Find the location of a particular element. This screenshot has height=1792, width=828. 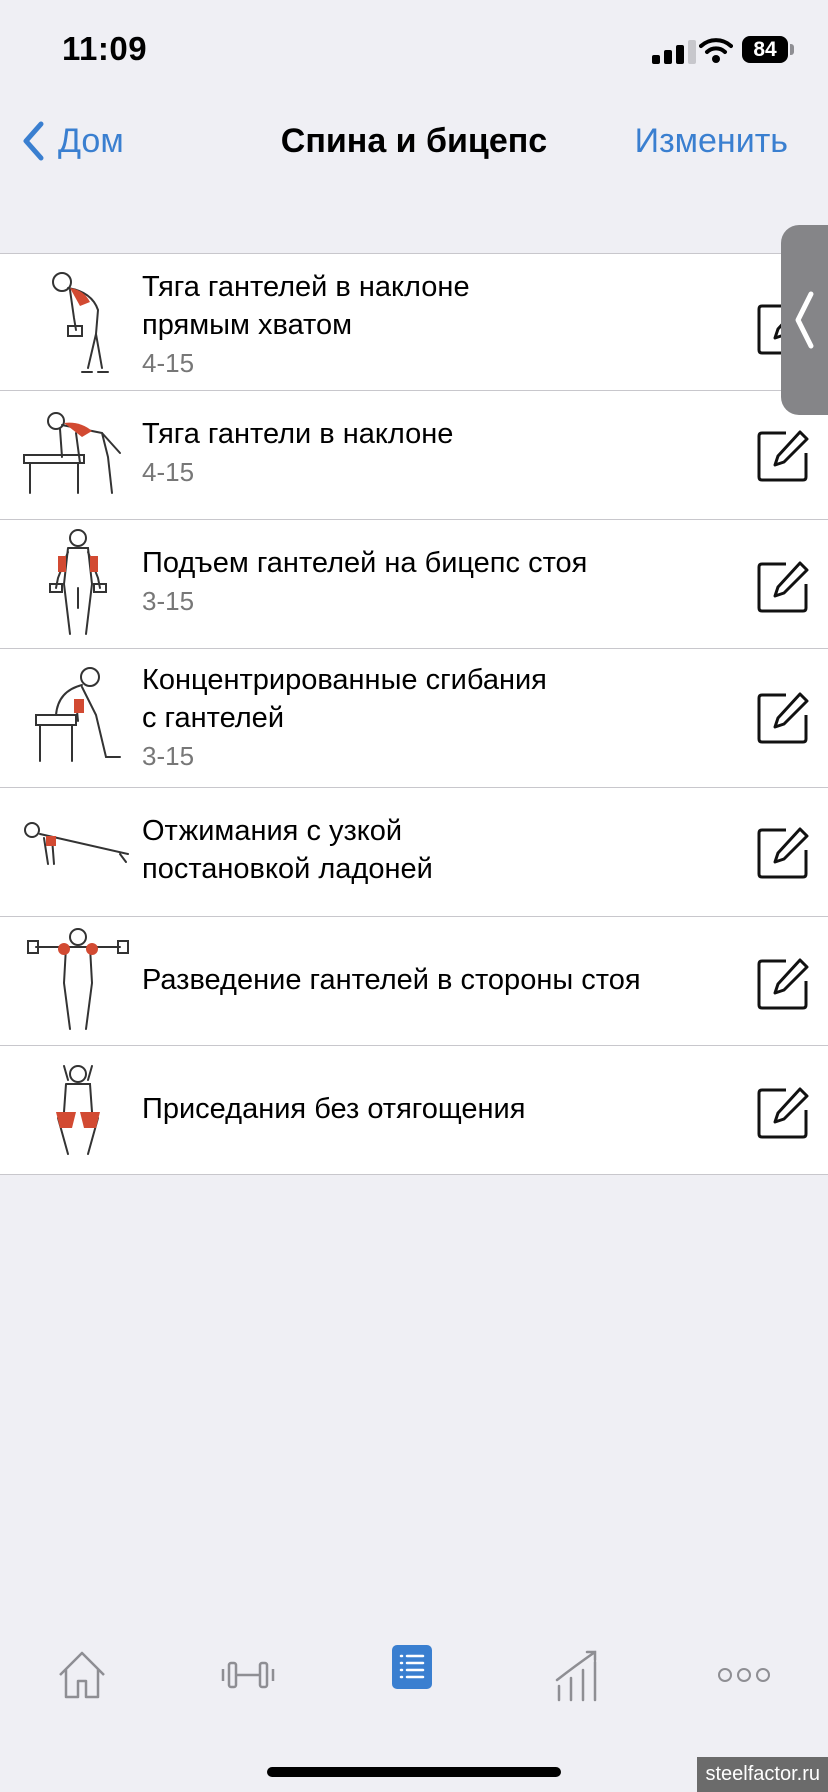

exercise-info: Подъем гантелей на бицепс стоя 3-15 is located at coordinates (430, 580).